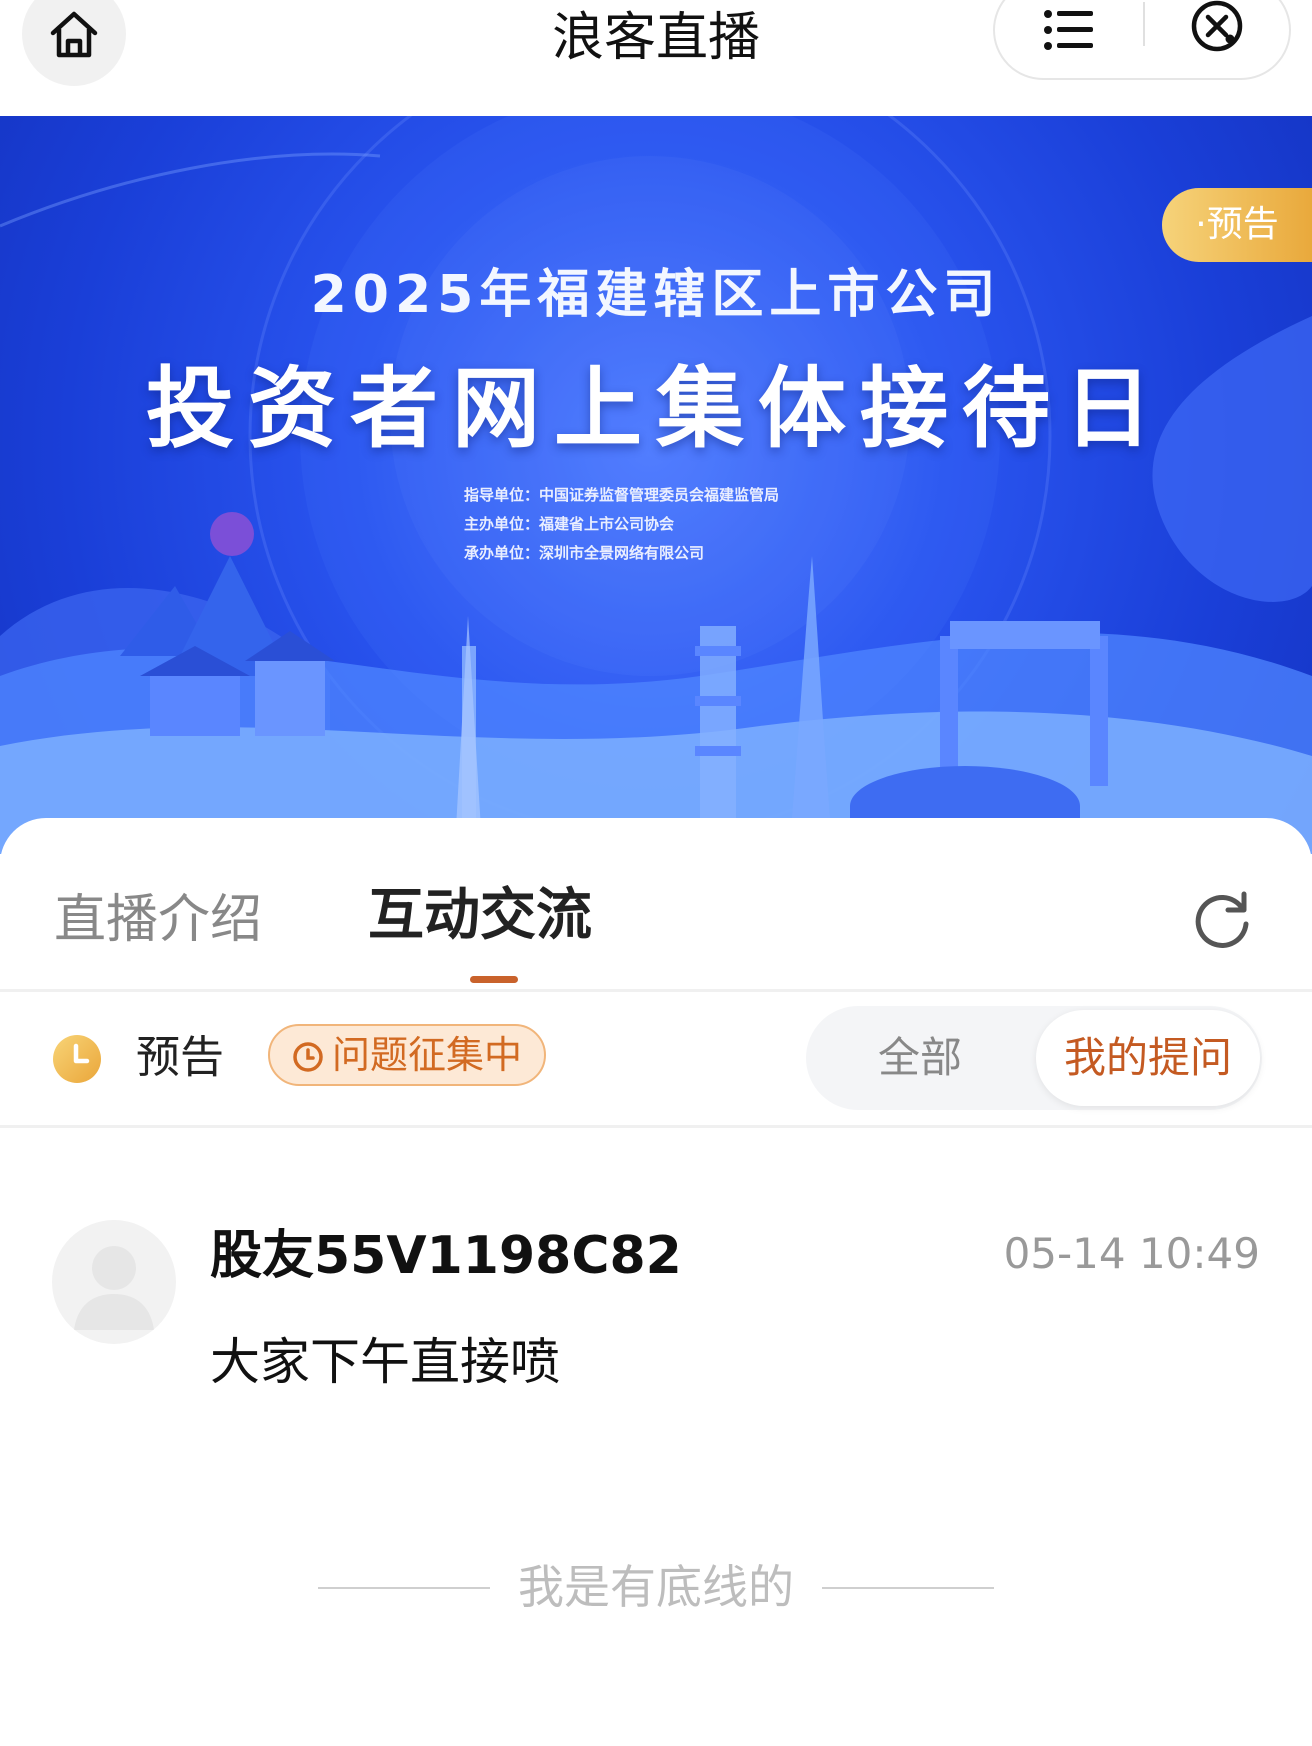  I want to click on end-of-list: 我是有底线的, so click(656, 1587).